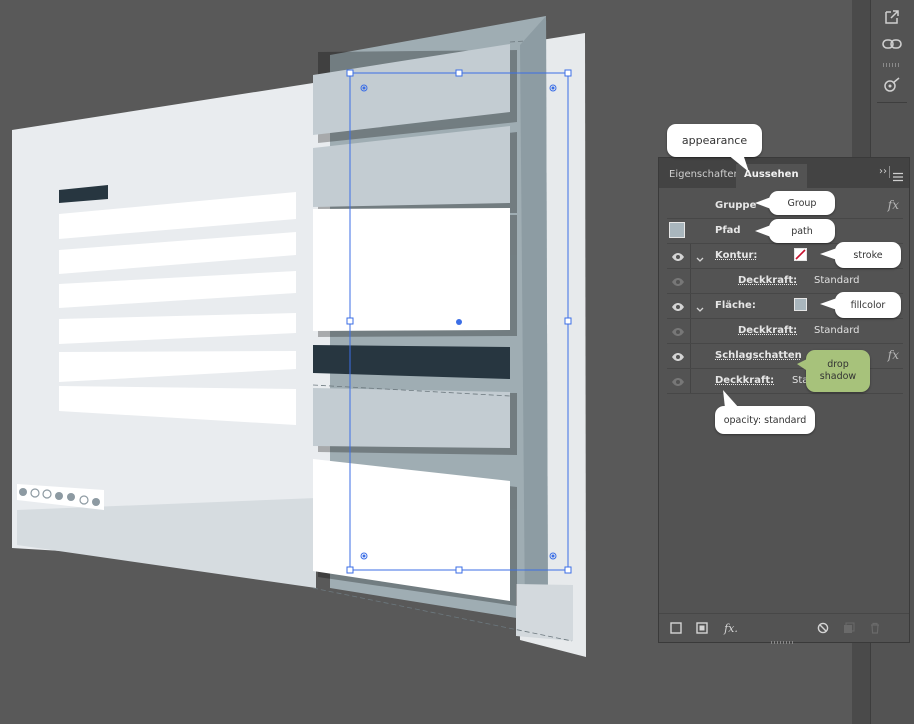 Image resolution: width=914 pixels, height=724 pixels. Describe the element at coordinates (803, 365) in the screenshot. I see `callout-drop-shadow-tail` at that location.